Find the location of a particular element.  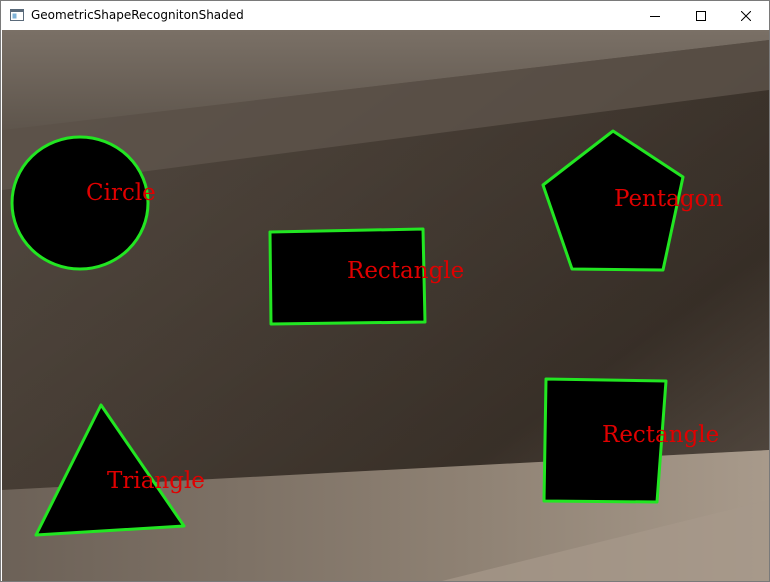

minimize-icon is located at coordinates (655, 16).